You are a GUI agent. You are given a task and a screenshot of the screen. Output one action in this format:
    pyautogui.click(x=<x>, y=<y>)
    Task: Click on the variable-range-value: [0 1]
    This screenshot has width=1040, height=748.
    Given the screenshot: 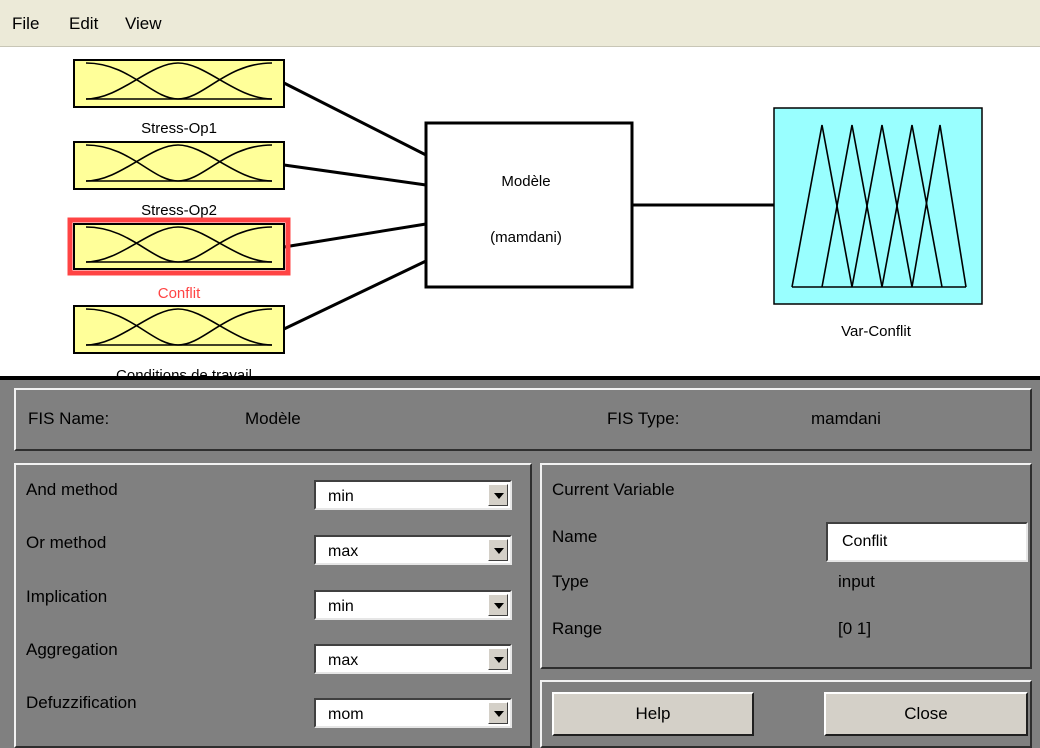 What is the action you would take?
    pyautogui.click(x=855, y=628)
    